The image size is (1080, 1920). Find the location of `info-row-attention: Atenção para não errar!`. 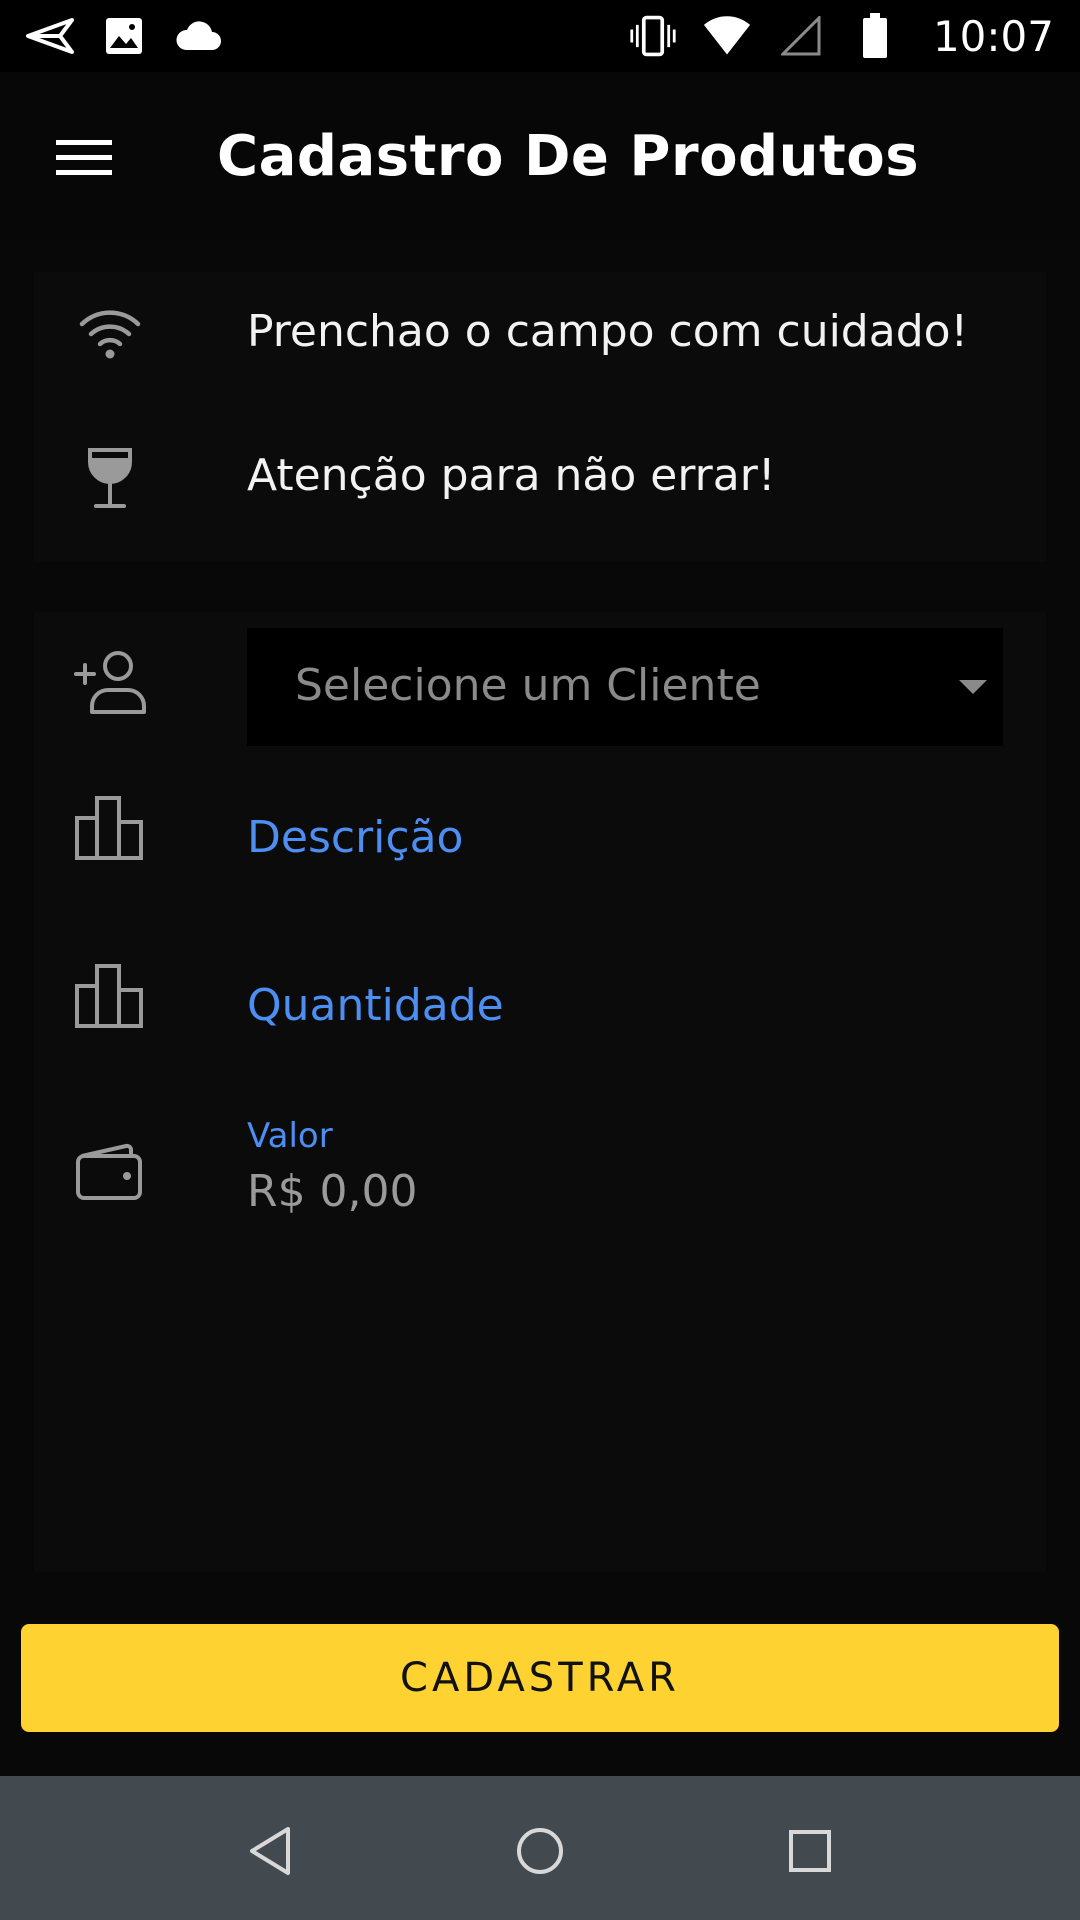

info-row-attention: Atenção para não errar! is located at coordinates (540, 476).